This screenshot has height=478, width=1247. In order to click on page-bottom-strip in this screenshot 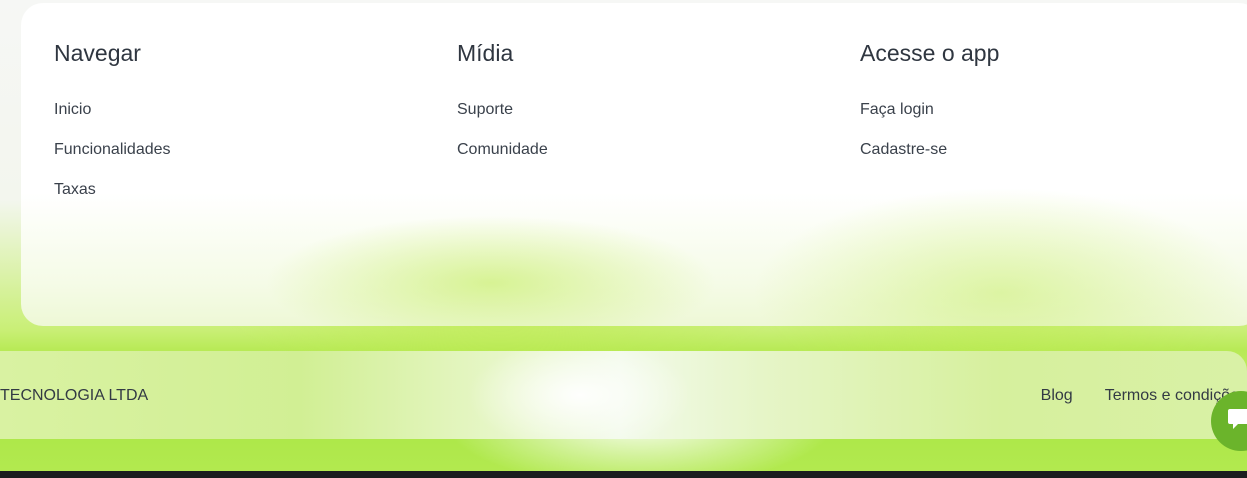, I will do `click(623, 474)`.